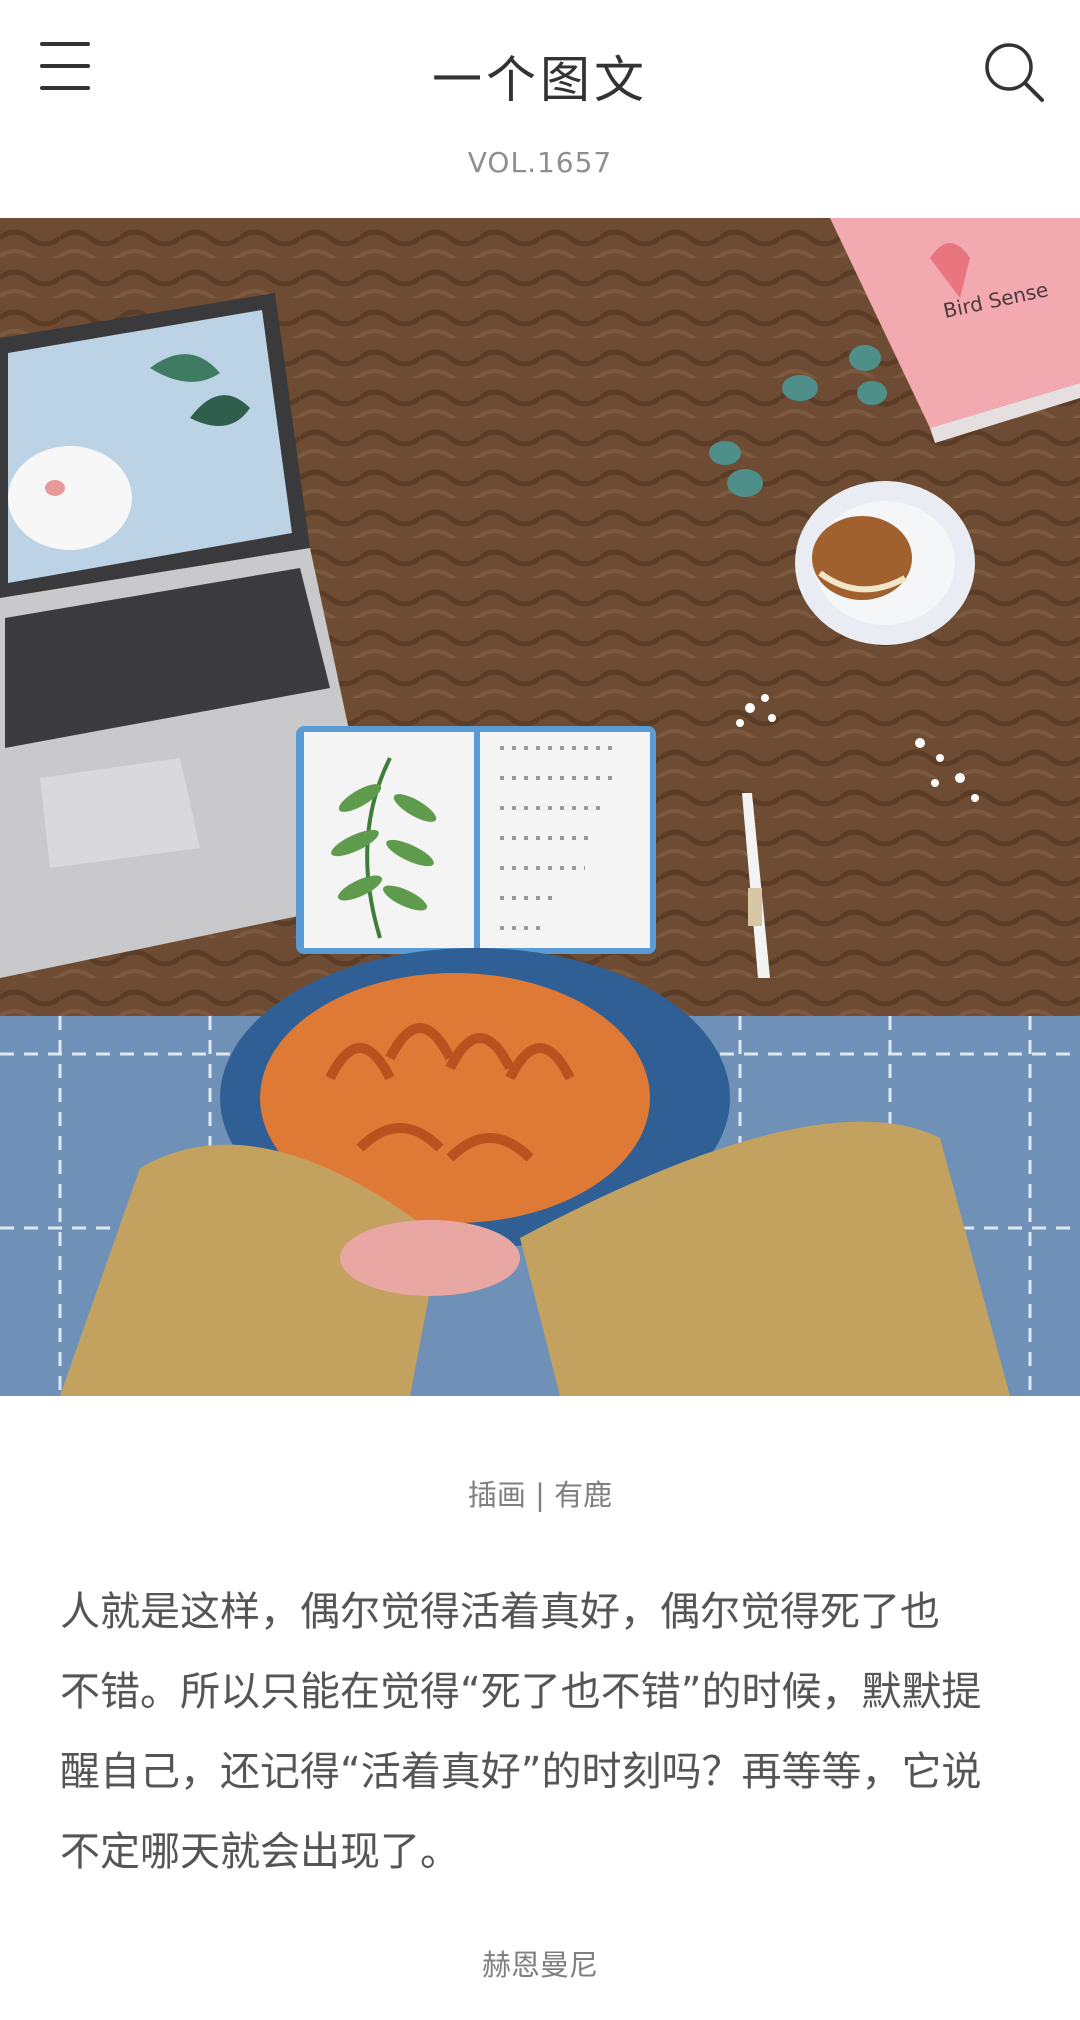 Image resolution: width=1080 pixels, height=2020 pixels. I want to click on plate-with-cookie, so click(885, 563).